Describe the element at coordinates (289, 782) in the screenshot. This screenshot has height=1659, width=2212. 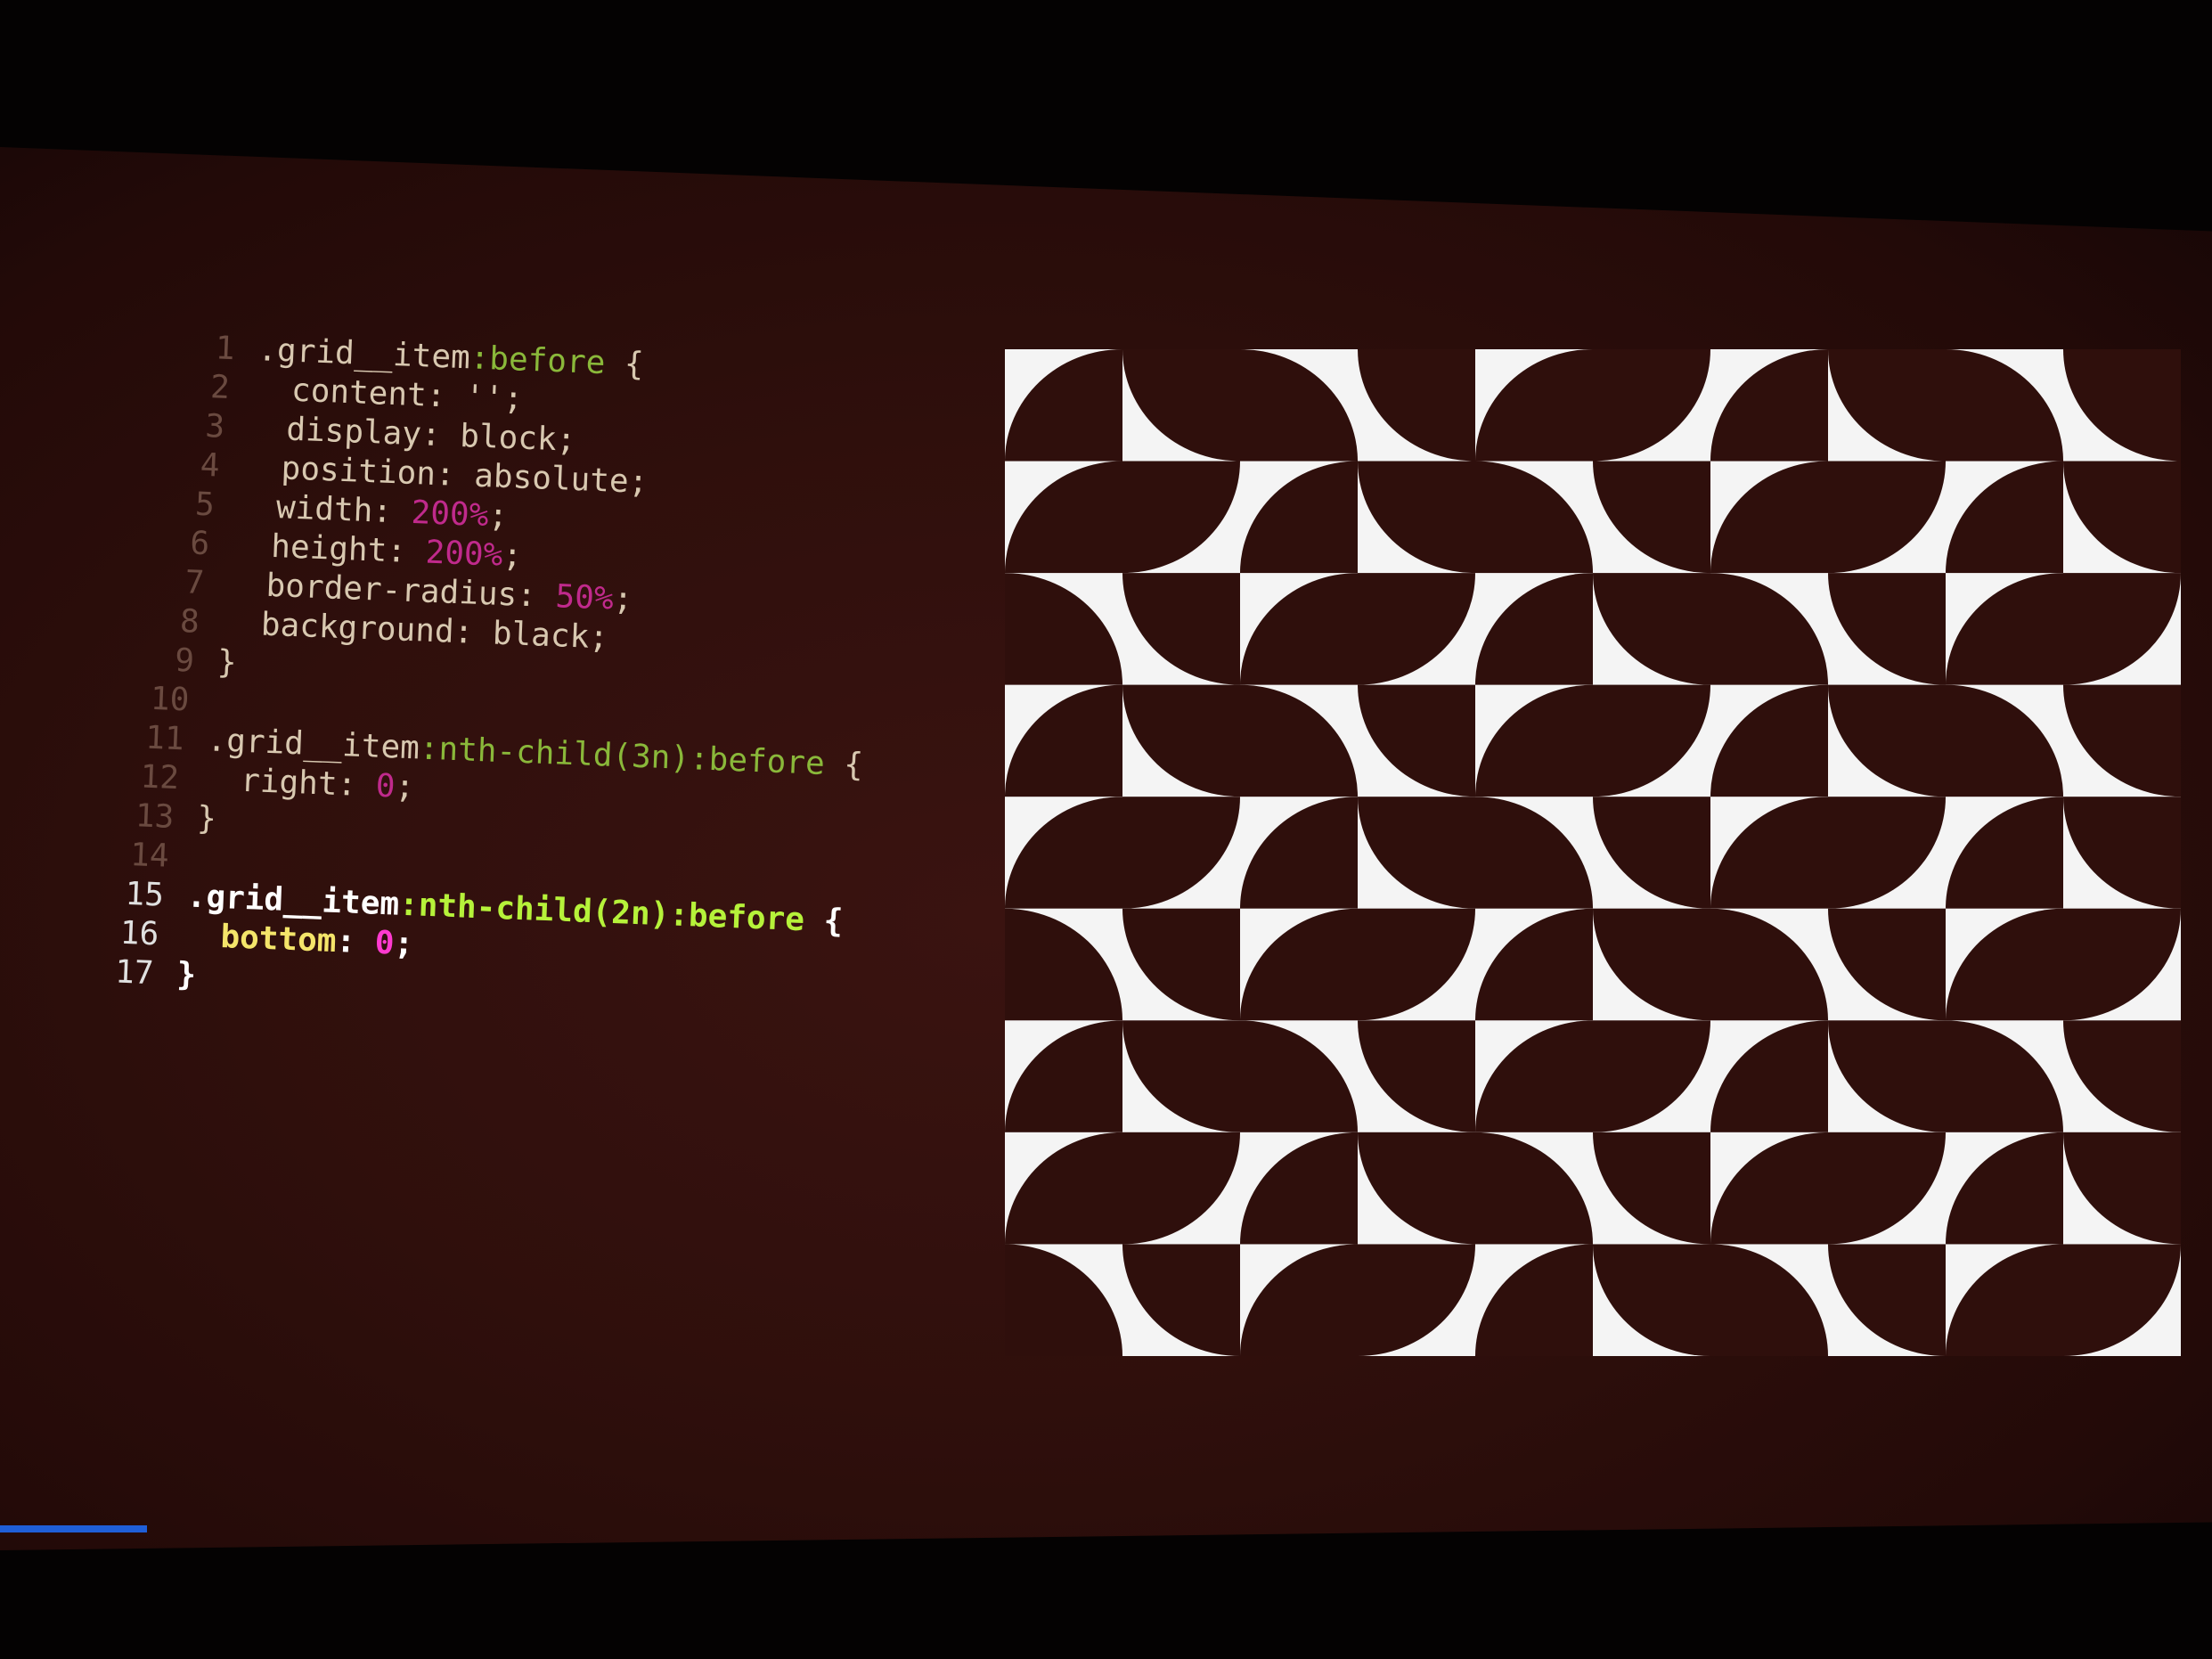
I see `css-property: right` at that location.